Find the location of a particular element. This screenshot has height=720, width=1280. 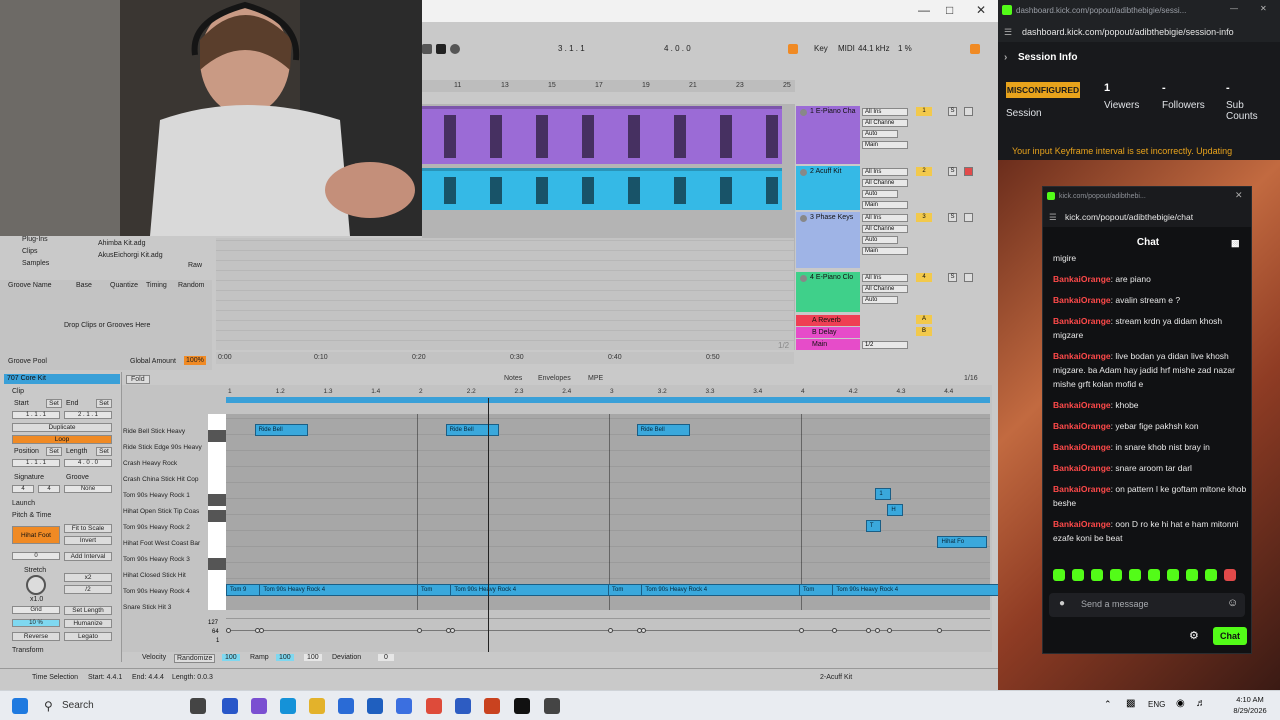

main-track: Main is located at coordinates (828, 344).